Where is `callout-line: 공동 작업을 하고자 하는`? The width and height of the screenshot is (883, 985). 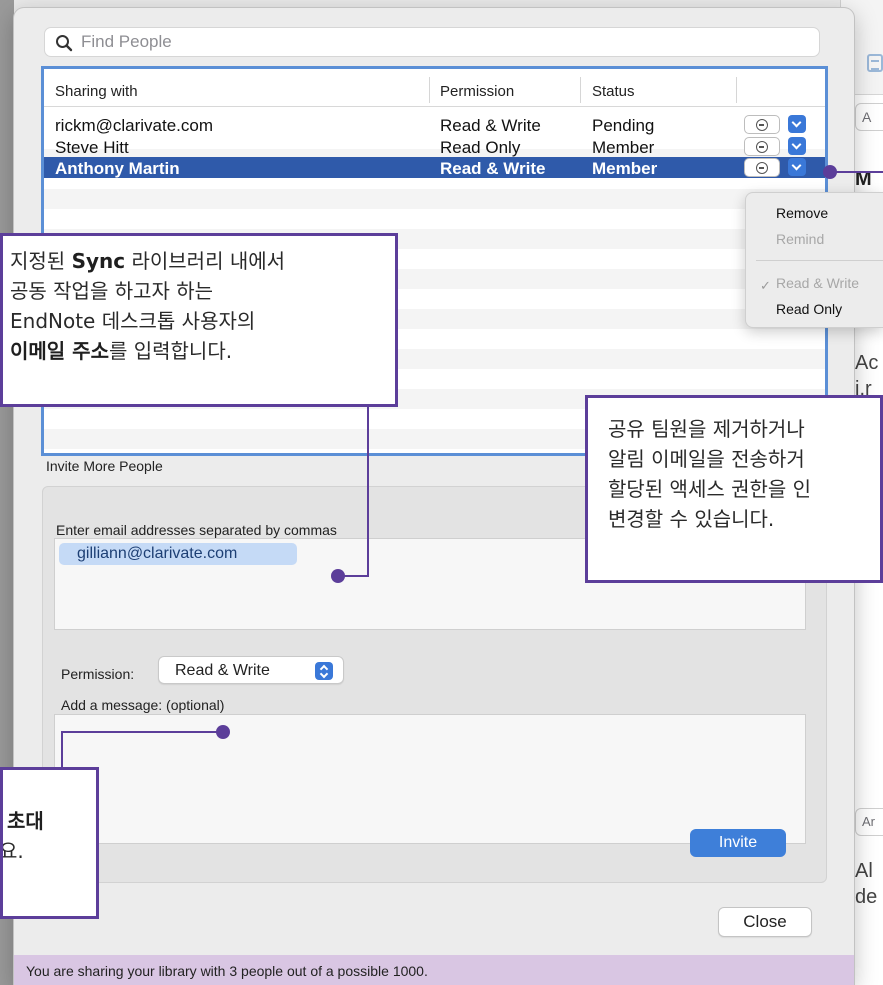
callout-line: 공동 작업을 하고자 하는 is located at coordinates (112, 291).